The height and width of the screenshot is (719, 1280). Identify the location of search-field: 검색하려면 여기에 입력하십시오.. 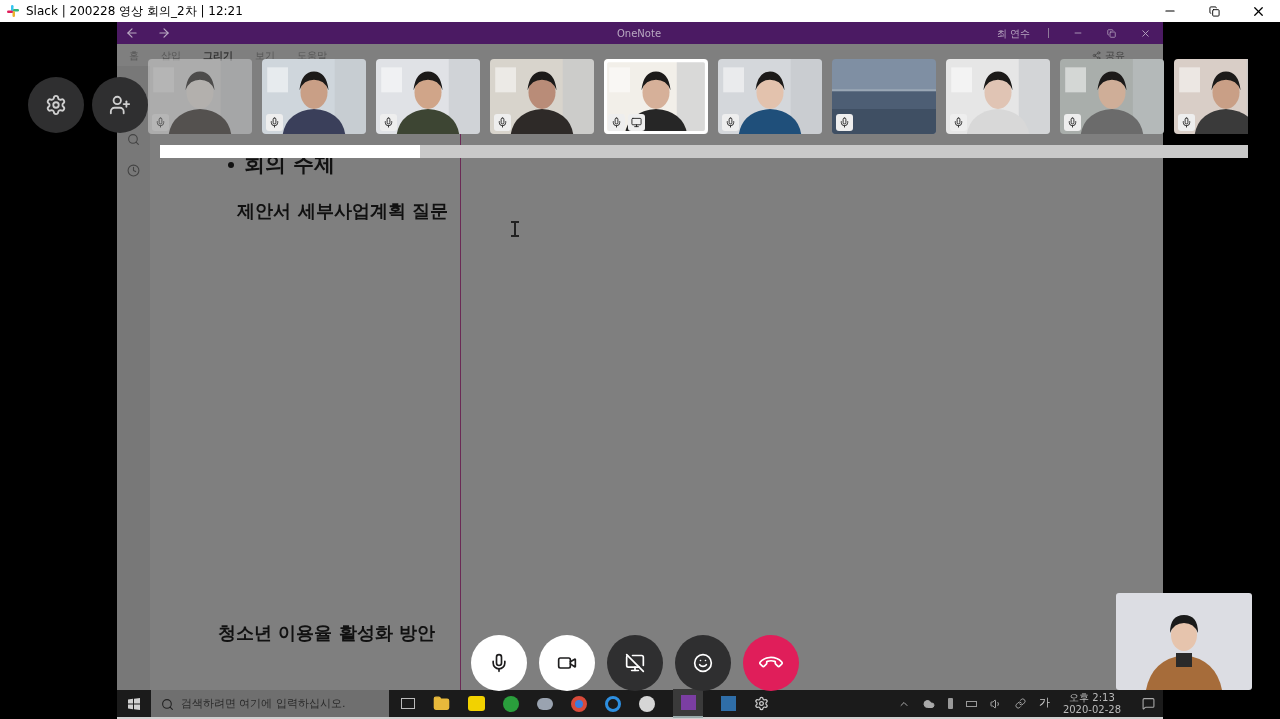
(270, 703).